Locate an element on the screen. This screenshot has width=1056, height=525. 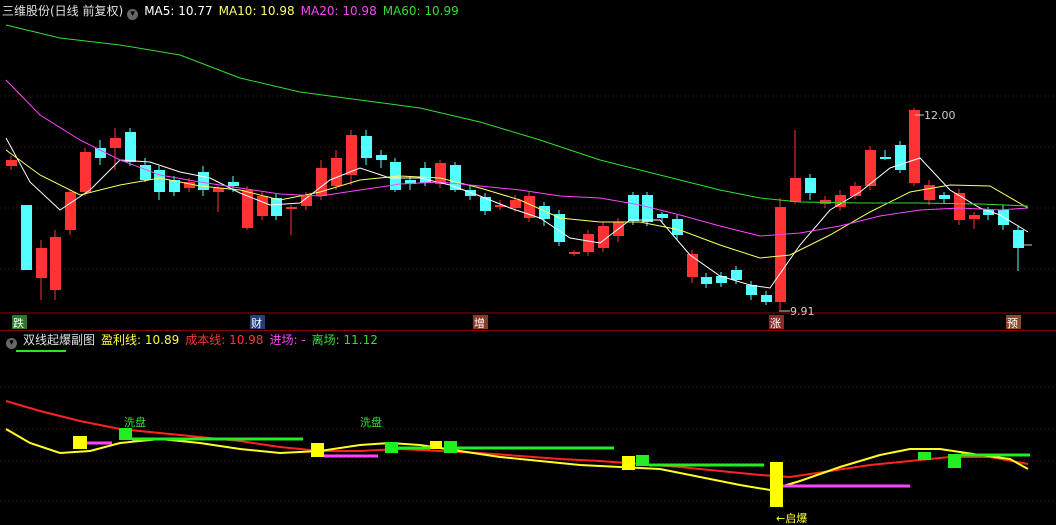
signal-annotation: ←启爆 is located at coordinates (791, 518).